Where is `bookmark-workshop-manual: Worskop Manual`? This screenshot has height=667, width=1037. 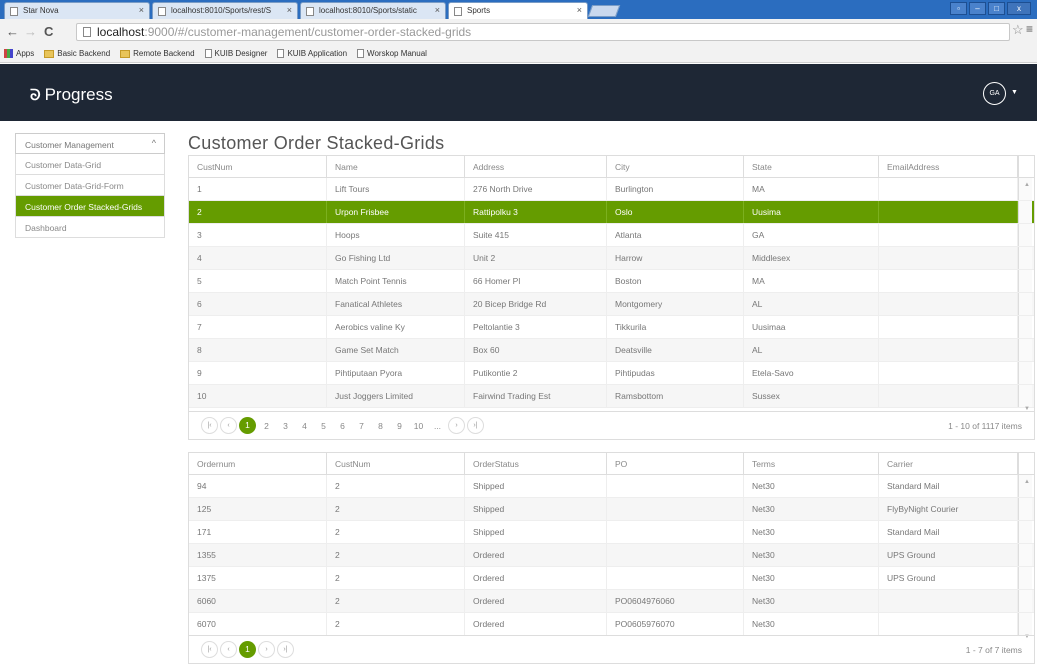
bookmark-workshop-manual: Worskop Manual is located at coordinates (392, 53).